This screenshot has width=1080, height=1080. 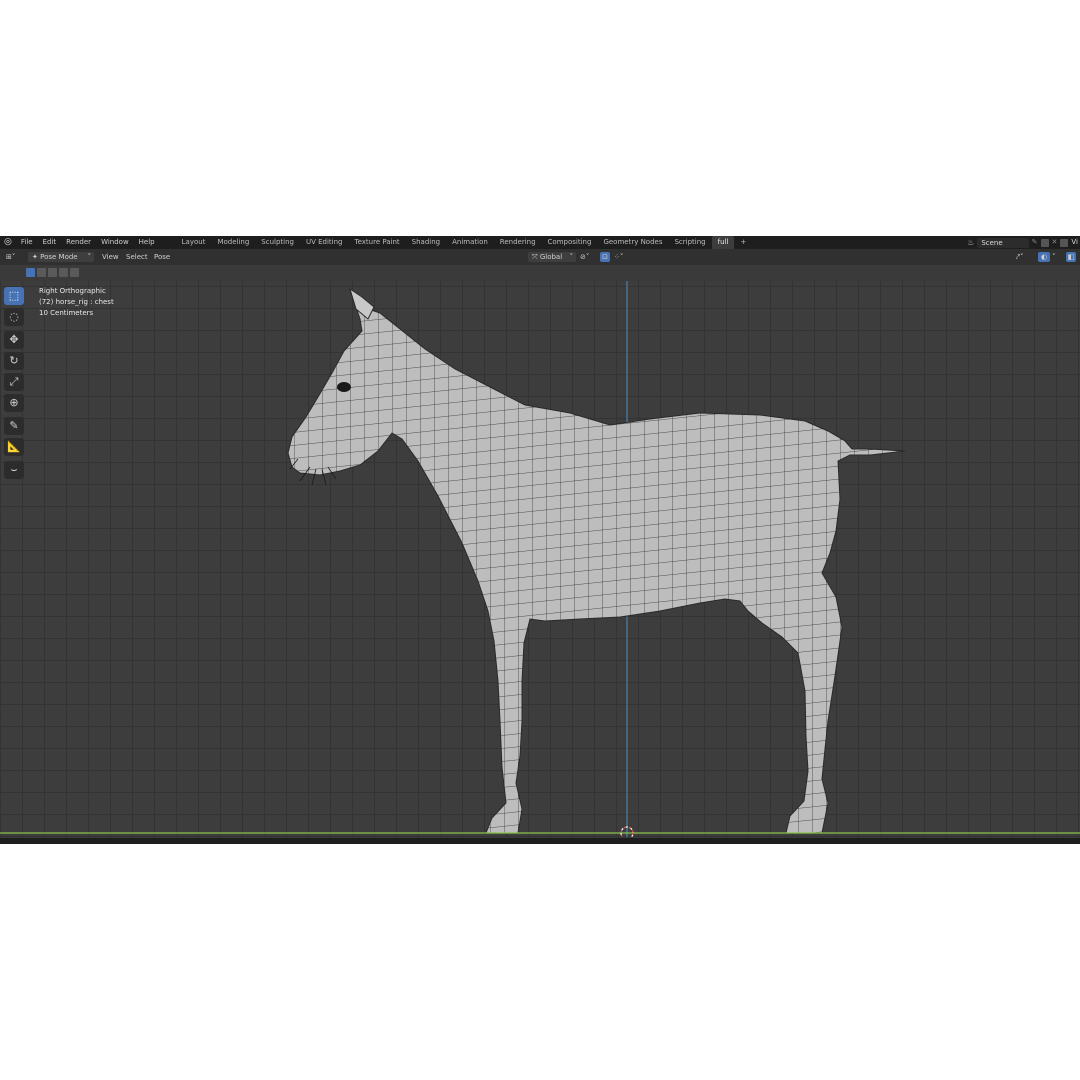 I want to click on menu-view: View, so click(x=110, y=257).